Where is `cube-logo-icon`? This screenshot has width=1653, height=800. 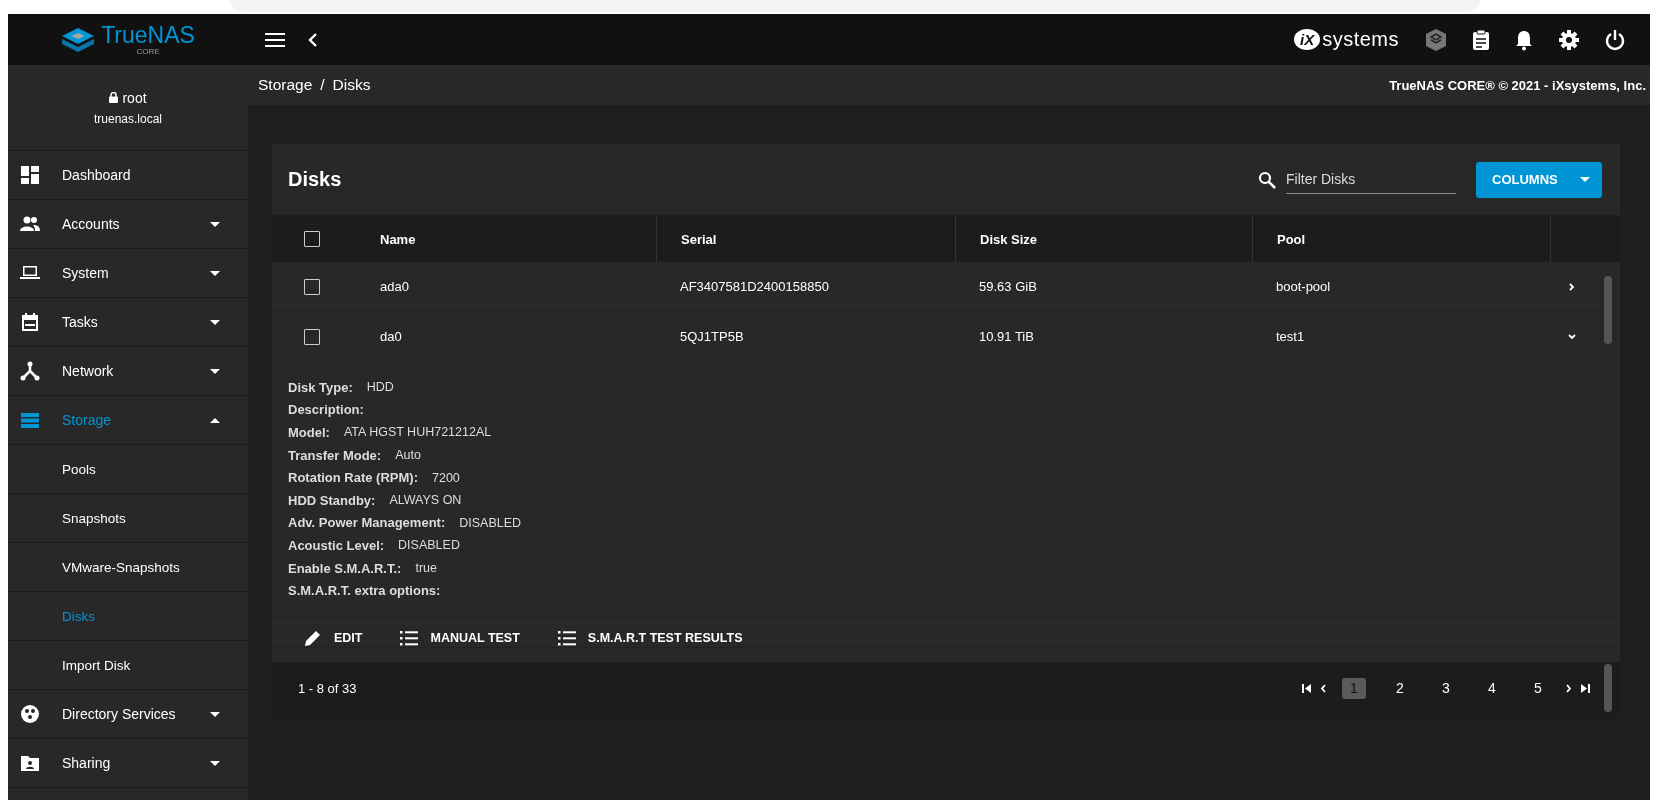
cube-logo-icon is located at coordinates (78, 39).